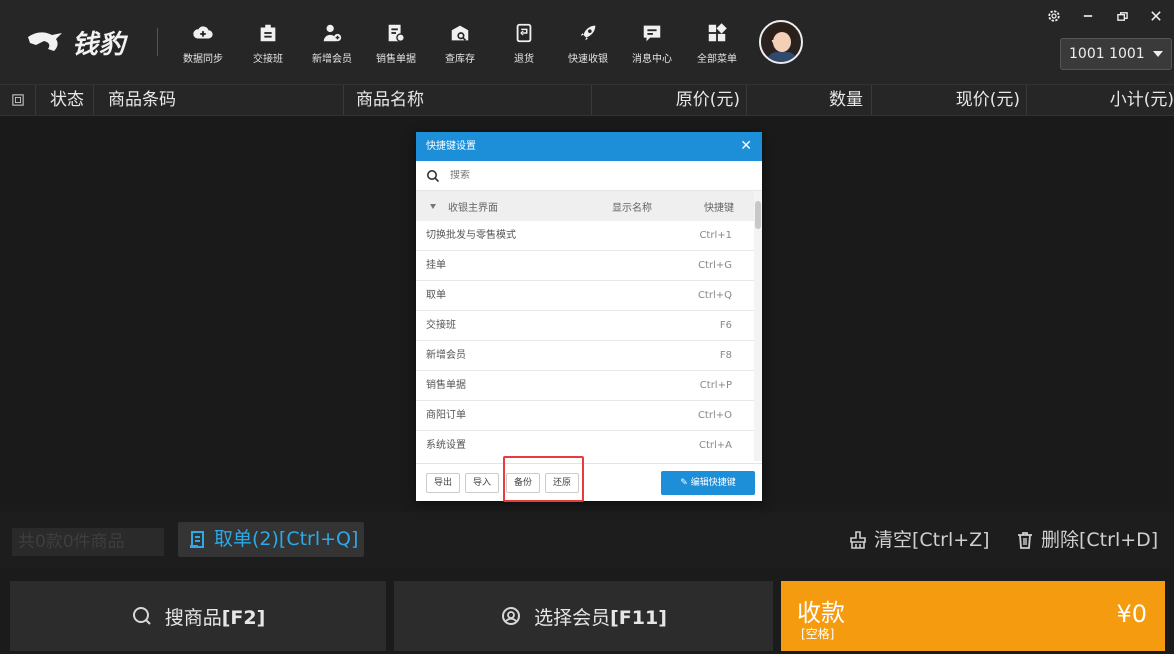 This screenshot has height=654, width=1174. What do you see at coordinates (589, 482) in the screenshot?
I see `dialog-footer: 导出 导入 备份 还原 ✎ 编辑快捷键` at bounding box center [589, 482].